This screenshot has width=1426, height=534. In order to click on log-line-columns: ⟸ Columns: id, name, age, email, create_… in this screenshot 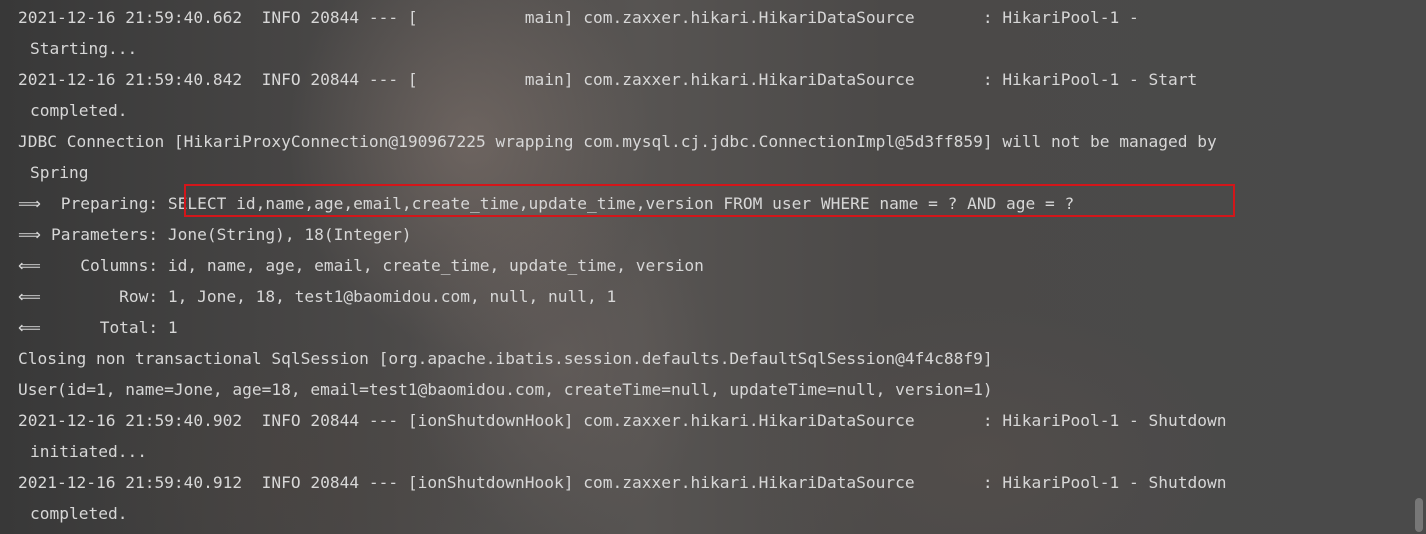, I will do `click(713, 265)`.